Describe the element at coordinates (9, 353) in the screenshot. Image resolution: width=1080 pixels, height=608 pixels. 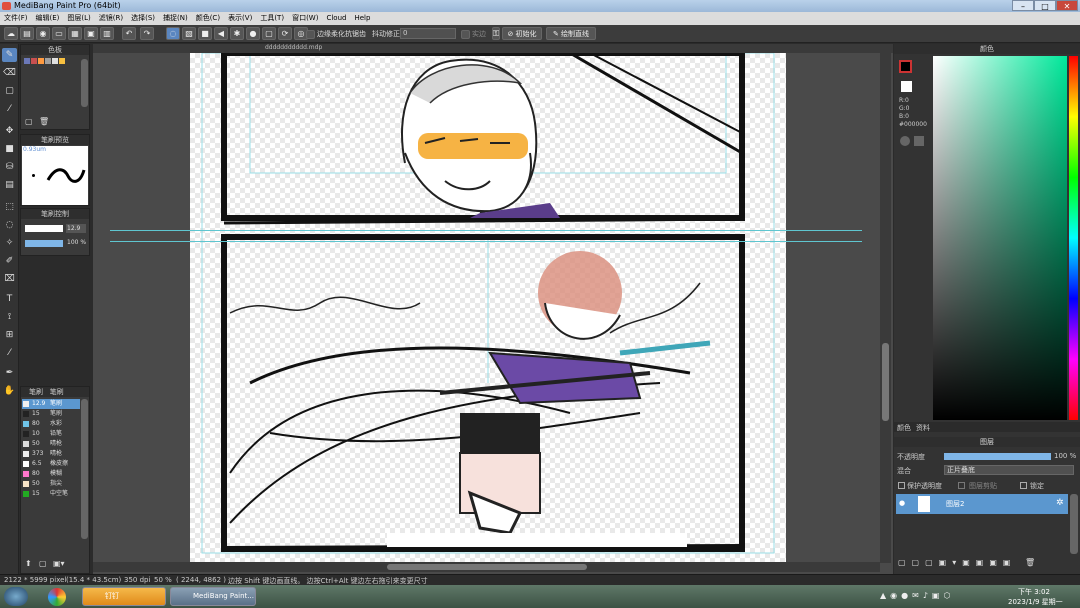
I see `eyedropper-icon: ⁄` at that location.